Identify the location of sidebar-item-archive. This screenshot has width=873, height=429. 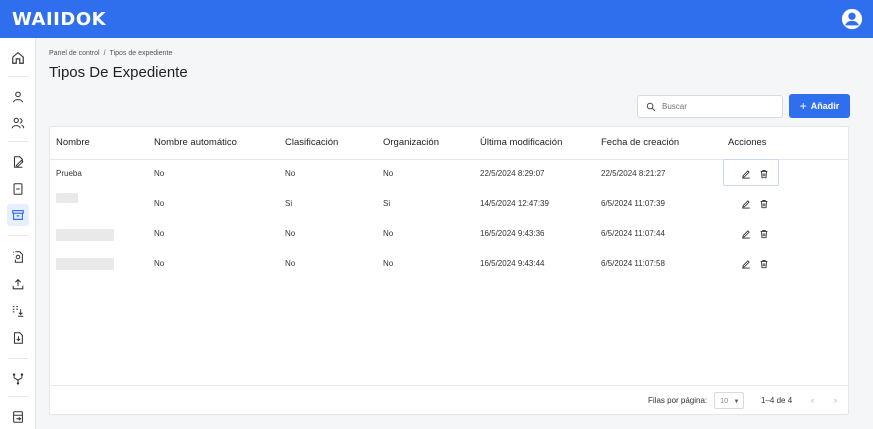
(18, 215).